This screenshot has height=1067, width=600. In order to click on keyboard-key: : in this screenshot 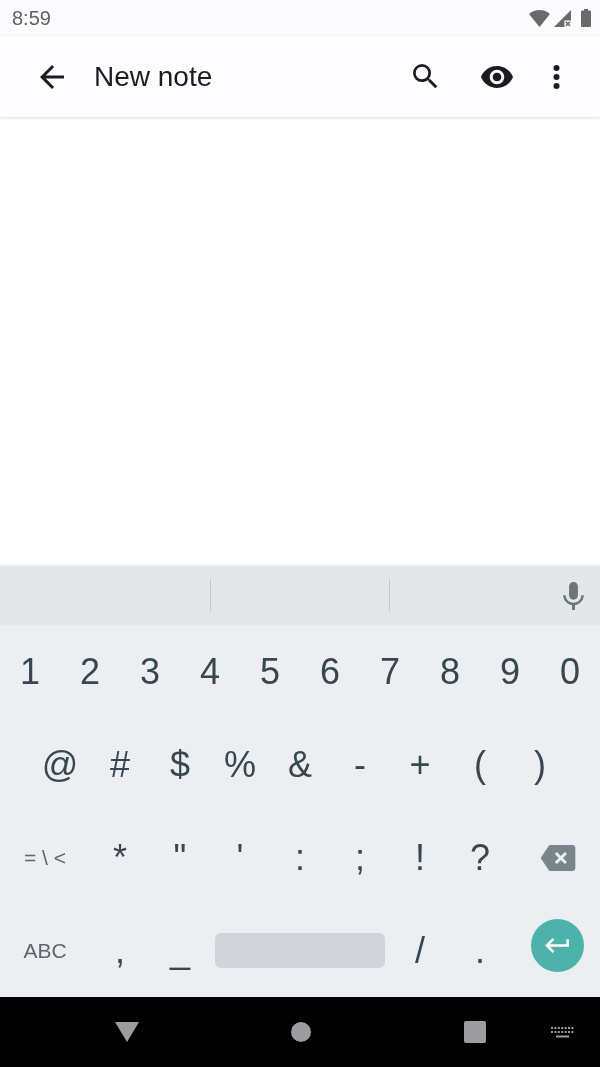, I will do `click(300, 857)`.